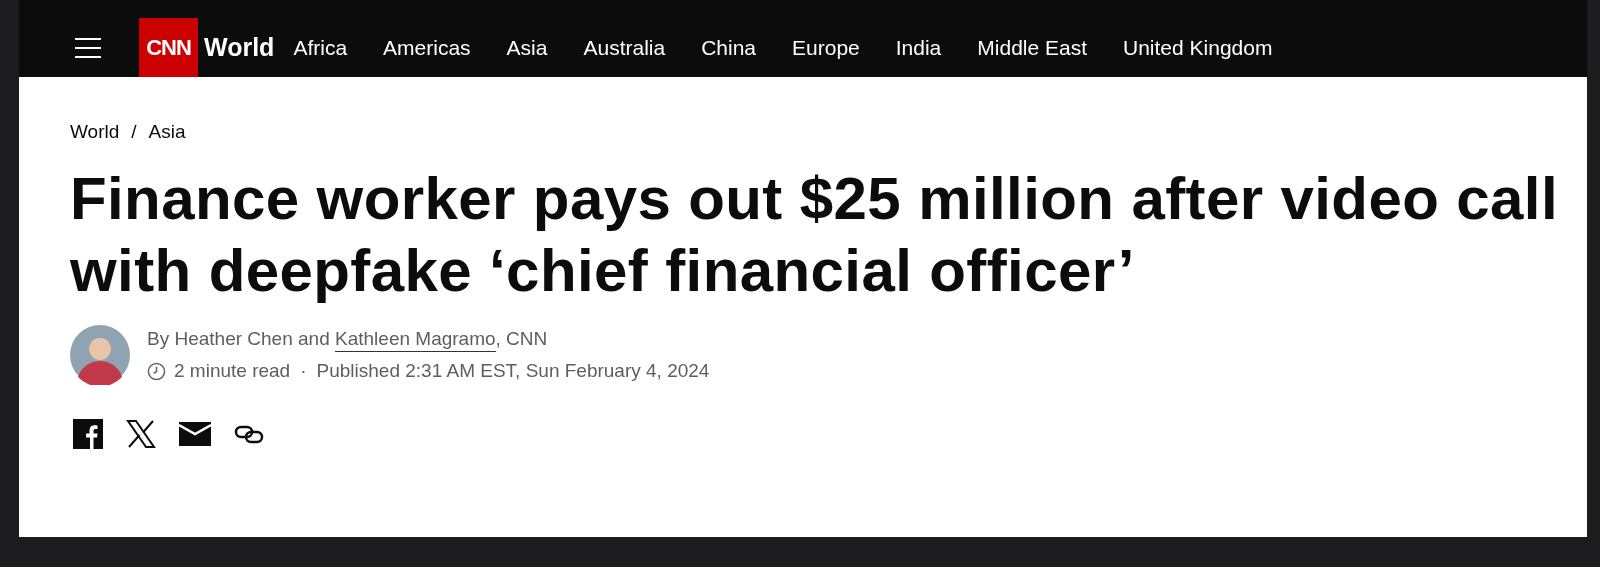 The width and height of the screenshot is (1600, 567). Describe the element at coordinates (513, 371) in the screenshot. I see `publish-date: Published 2:31 AM EST, Sun February 4, 2024` at that location.